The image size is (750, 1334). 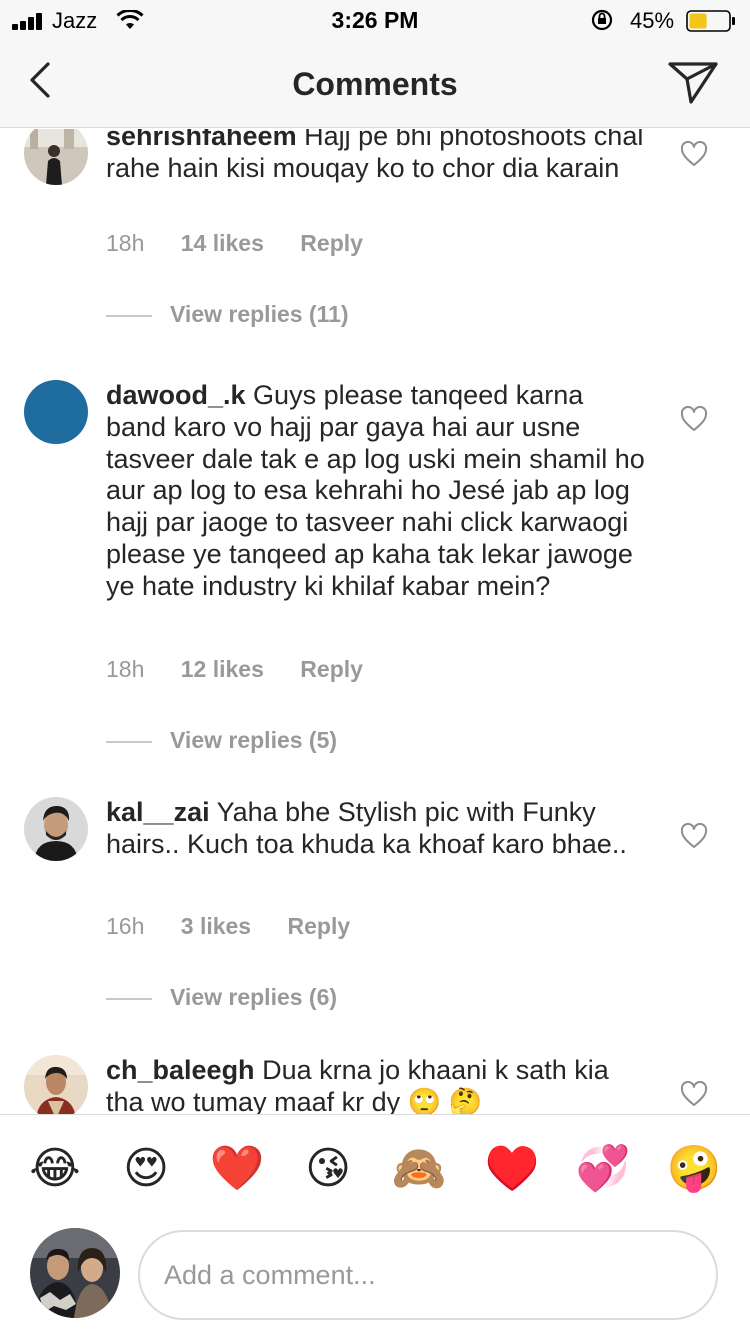 I want to click on view-replies-label: View replies (11), so click(x=259, y=314).